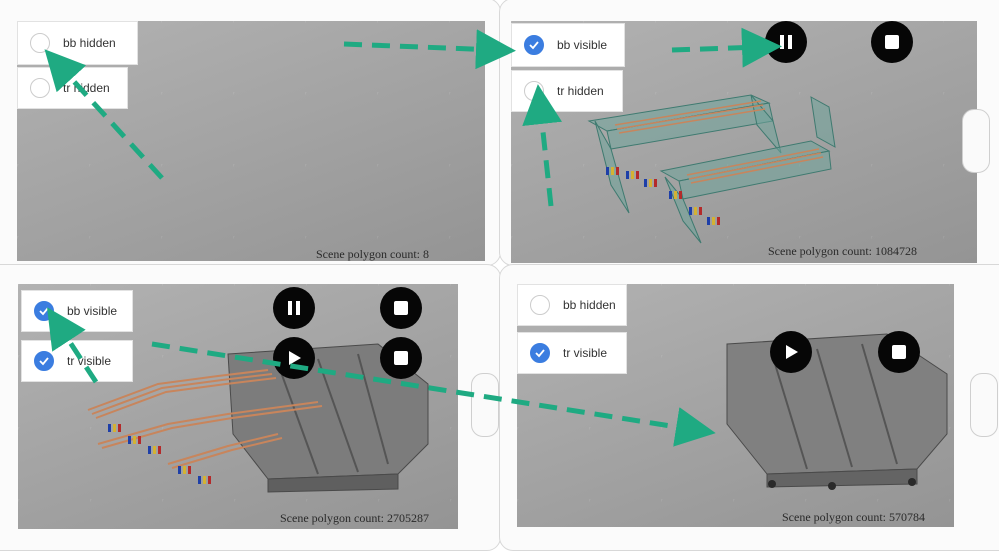 The height and width of the screenshot is (551, 999). Describe the element at coordinates (372, 254) in the screenshot. I see `polygon-count: Scene polygon count: 8` at that location.